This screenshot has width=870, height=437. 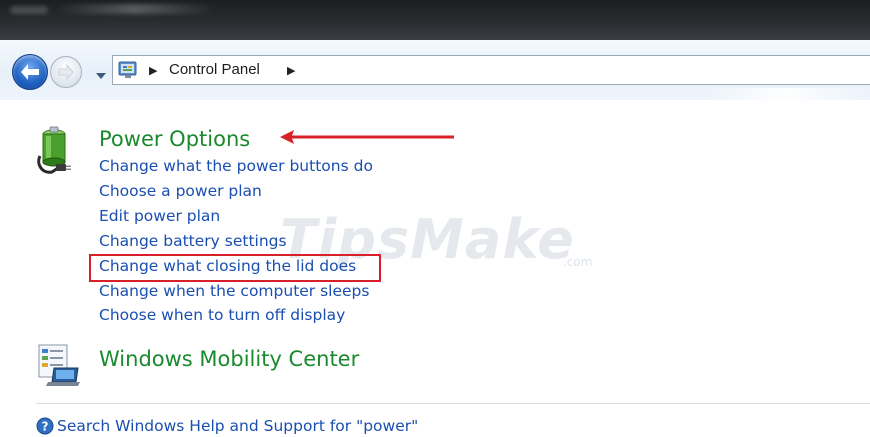 I want to click on section-divider, so click(x=453, y=403).